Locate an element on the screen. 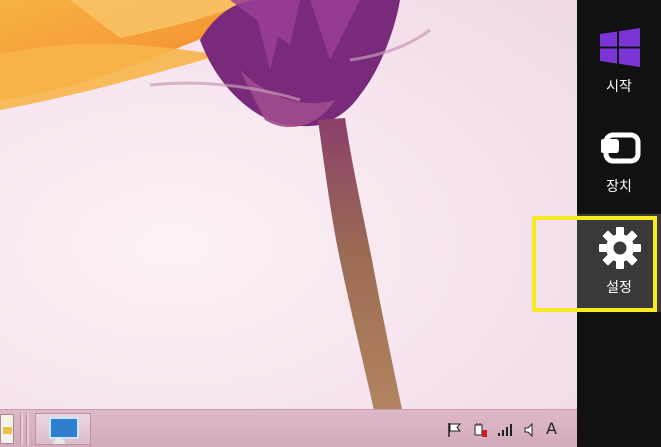 The width and height of the screenshot is (661, 447). file-explorer-icon is located at coordinates (7, 429).